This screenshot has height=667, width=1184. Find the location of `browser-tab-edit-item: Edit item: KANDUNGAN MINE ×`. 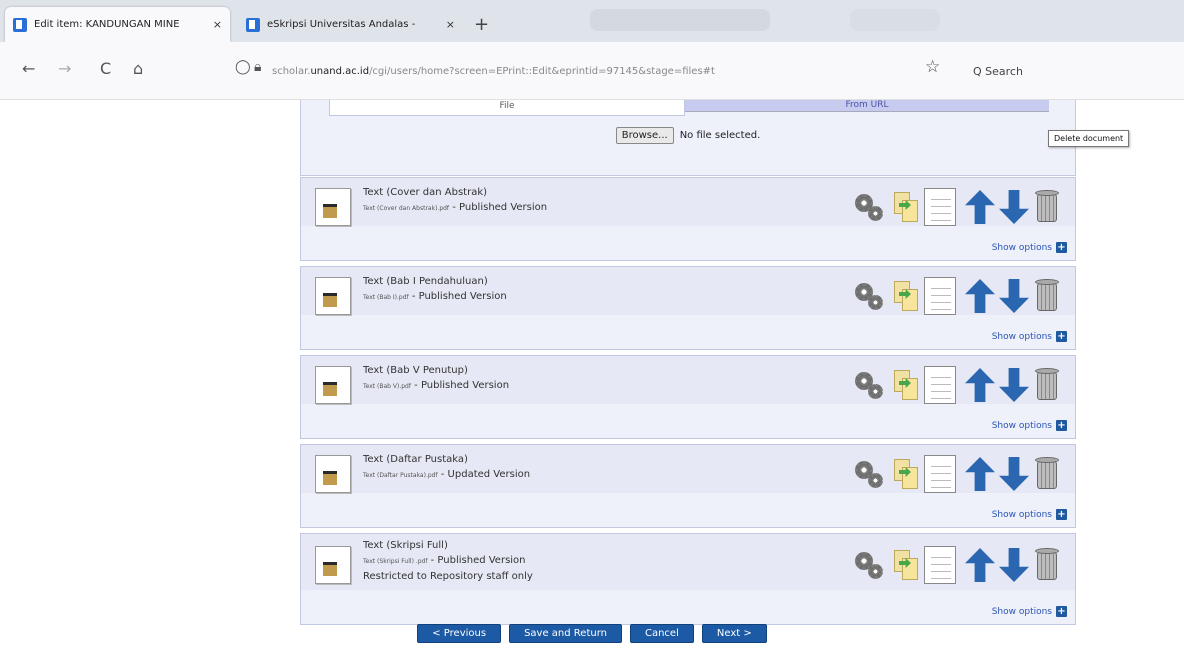

browser-tab-edit-item: Edit item: KANDUNGAN MINE × is located at coordinates (117, 24).